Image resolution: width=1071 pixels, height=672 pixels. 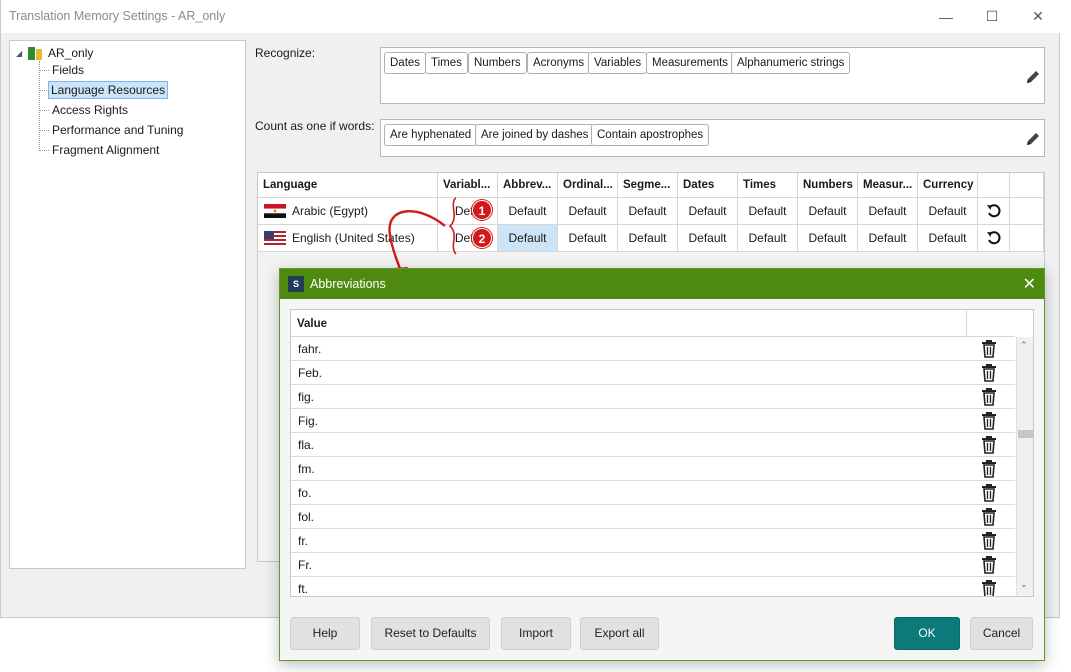 What do you see at coordinates (296, 284) in the screenshot?
I see `trados-app-icon: S` at bounding box center [296, 284].